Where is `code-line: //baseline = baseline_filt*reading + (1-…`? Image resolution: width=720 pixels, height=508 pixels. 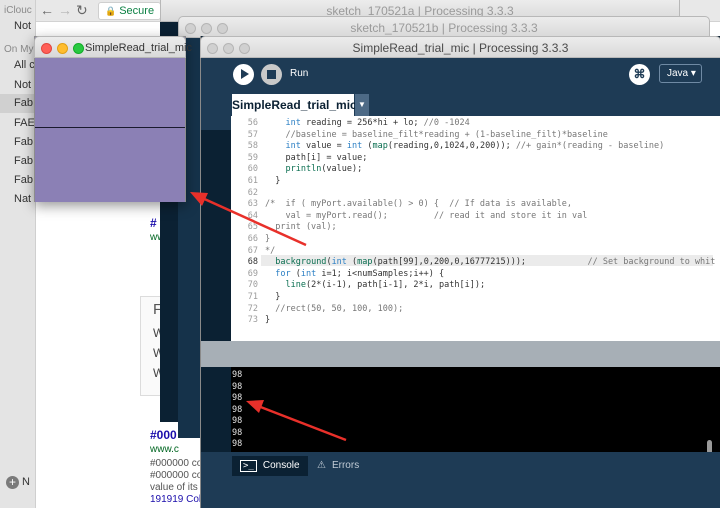
code-line: //baseline = baseline_filt*reading + (1-… is located at coordinates (446, 134).